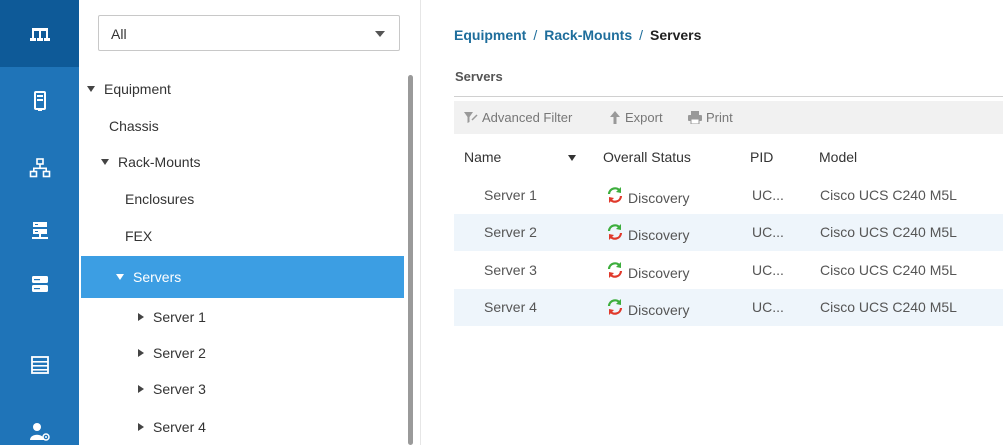  What do you see at coordinates (249, 33) in the screenshot?
I see `nav-filter-dropdown: All` at bounding box center [249, 33].